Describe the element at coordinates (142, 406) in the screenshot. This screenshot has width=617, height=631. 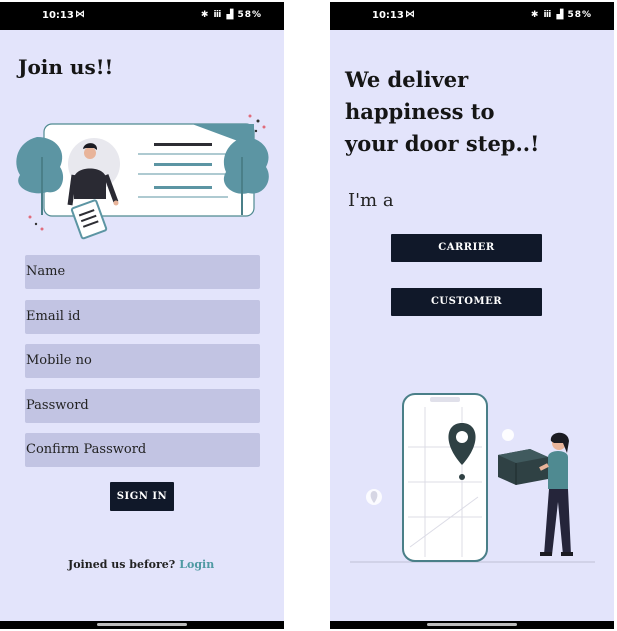
I see `password-field: Password` at that location.